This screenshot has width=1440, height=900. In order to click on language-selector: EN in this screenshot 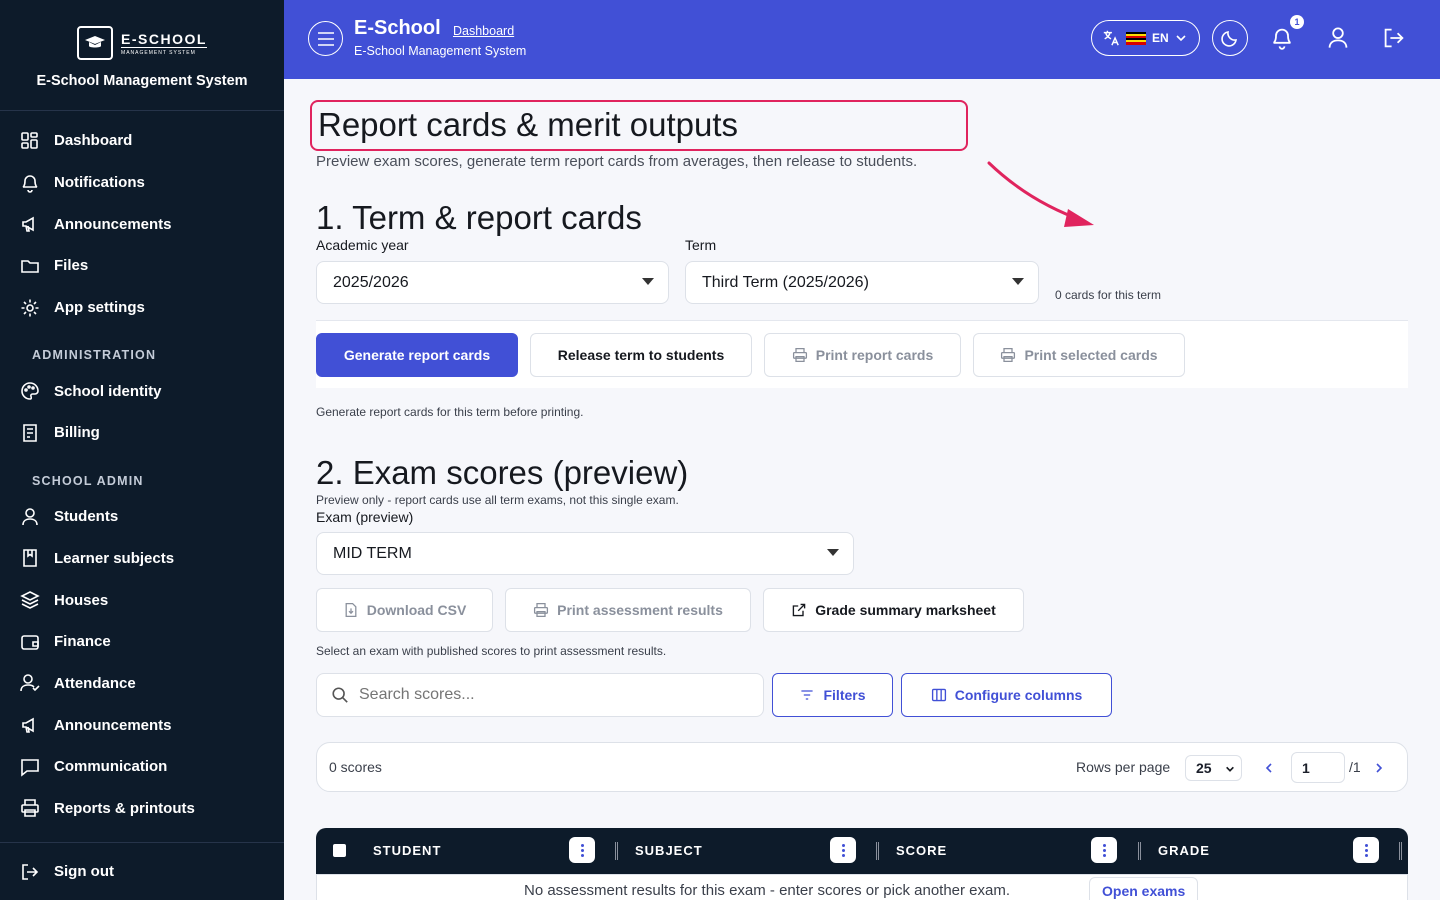, I will do `click(1145, 38)`.